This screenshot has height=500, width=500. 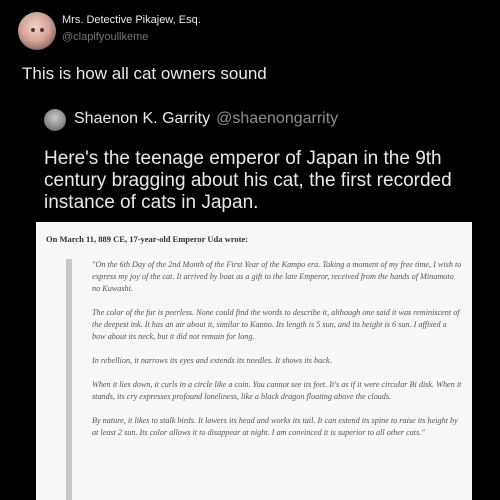 I want to click on tweet-author-avatar, so click(x=37, y=31).